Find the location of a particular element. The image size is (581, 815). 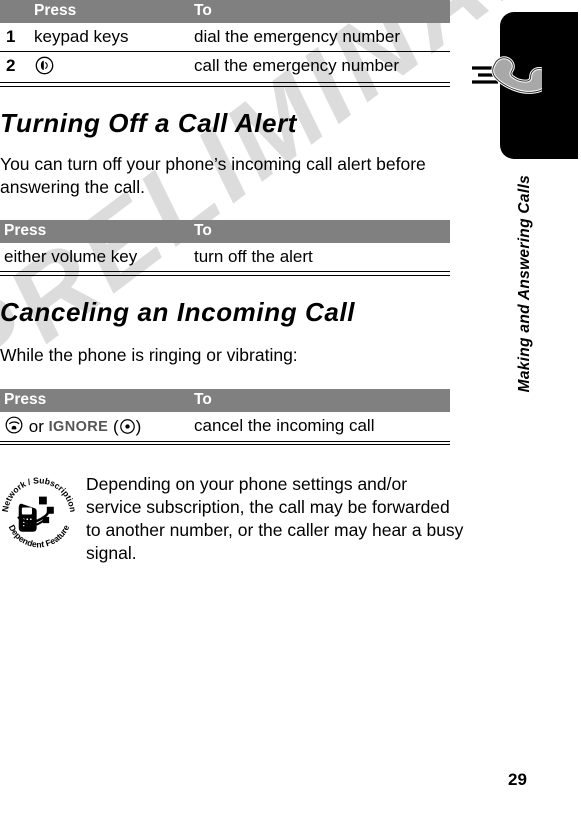

press-cell: either volume key is located at coordinates (95, 258).